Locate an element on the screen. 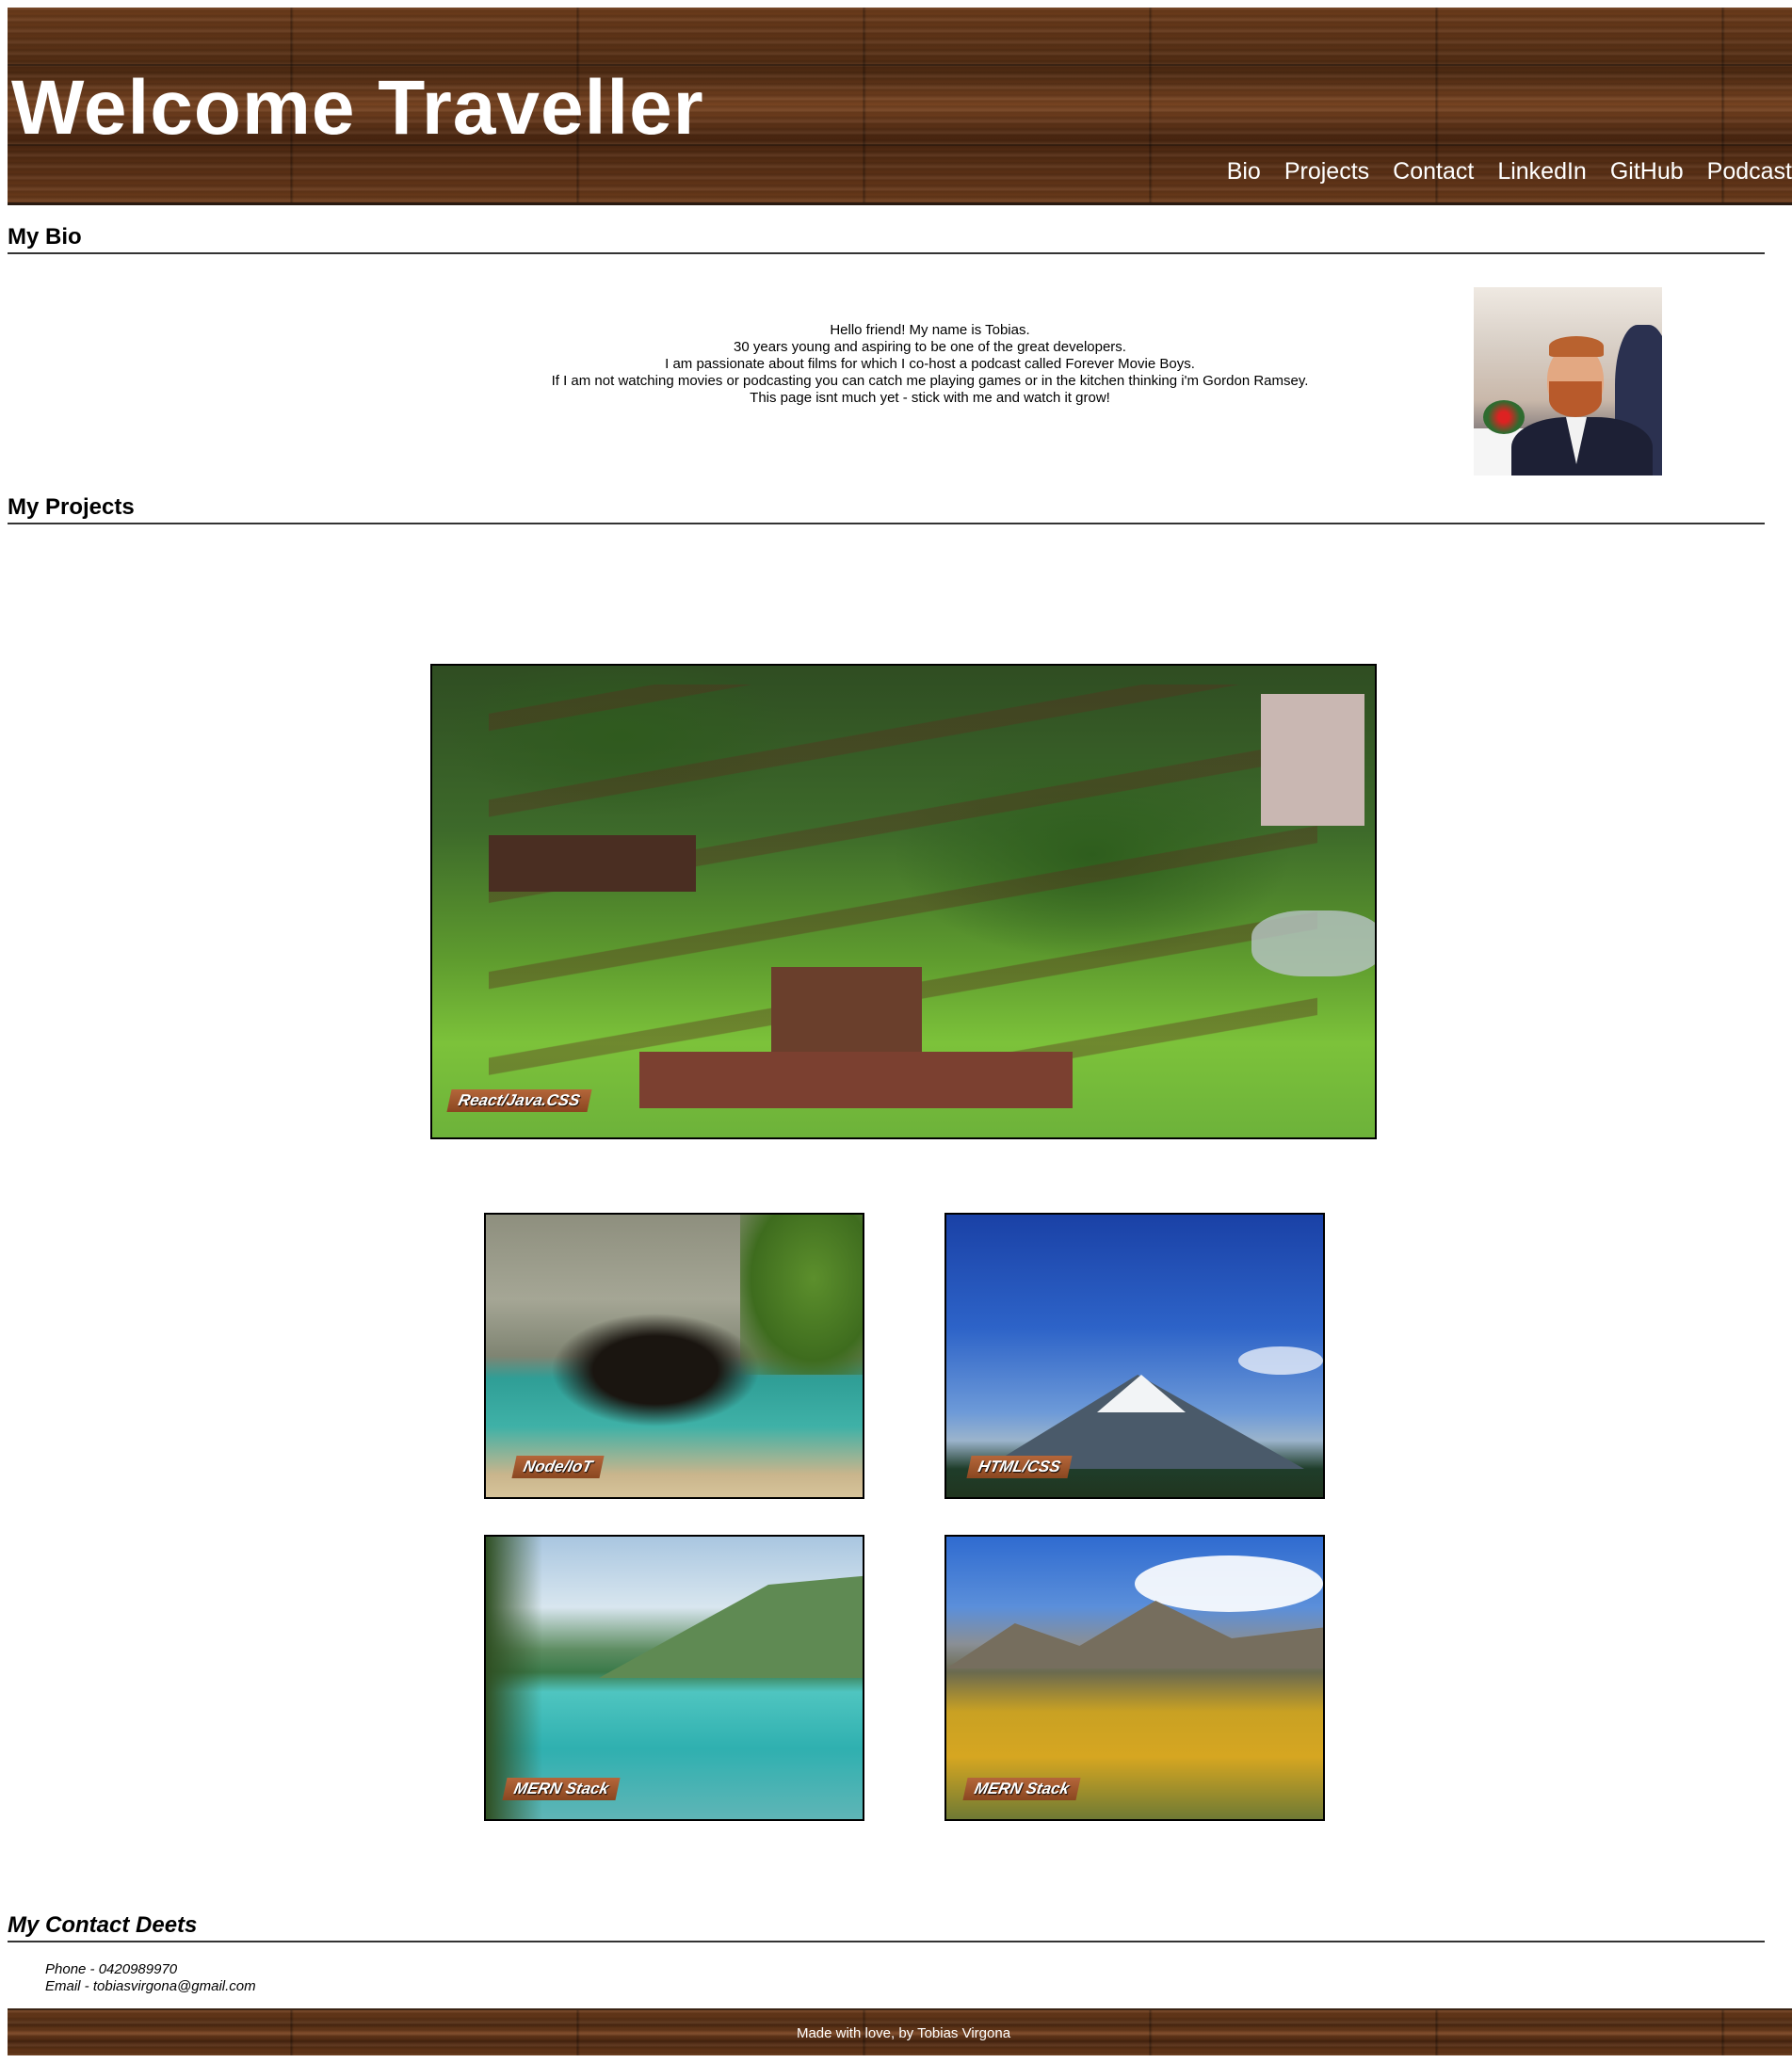 The image size is (1792, 2063). lake-leaves is located at coordinates (514, 1678).